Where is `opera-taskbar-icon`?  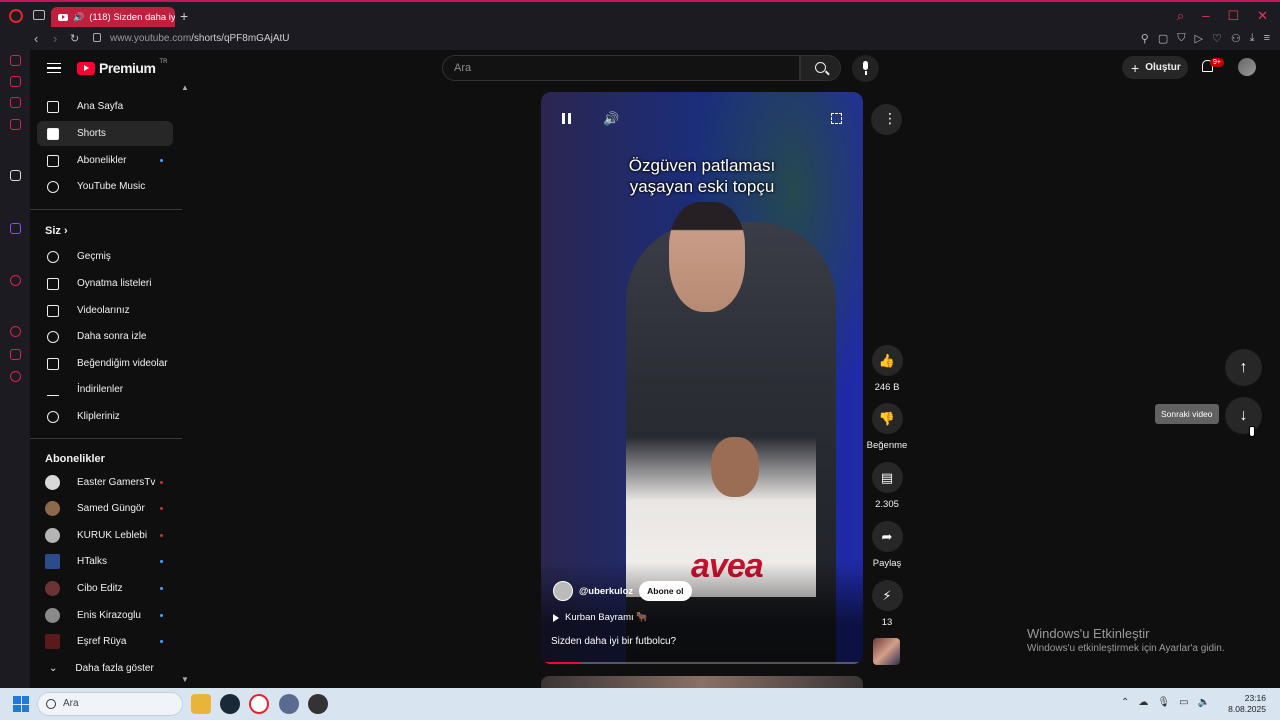
opera-taskbar-icon is located at coordinates (259, 704).